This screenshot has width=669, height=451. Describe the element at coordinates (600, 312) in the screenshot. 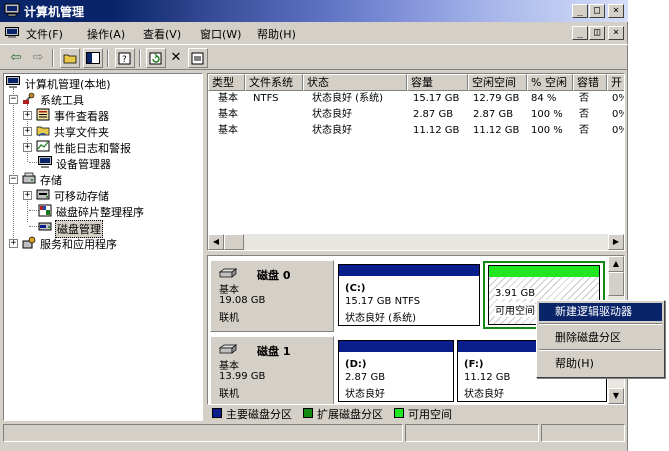

I see `menu-item-new-logical-drive: 新建逻辑驱动器` at that location.